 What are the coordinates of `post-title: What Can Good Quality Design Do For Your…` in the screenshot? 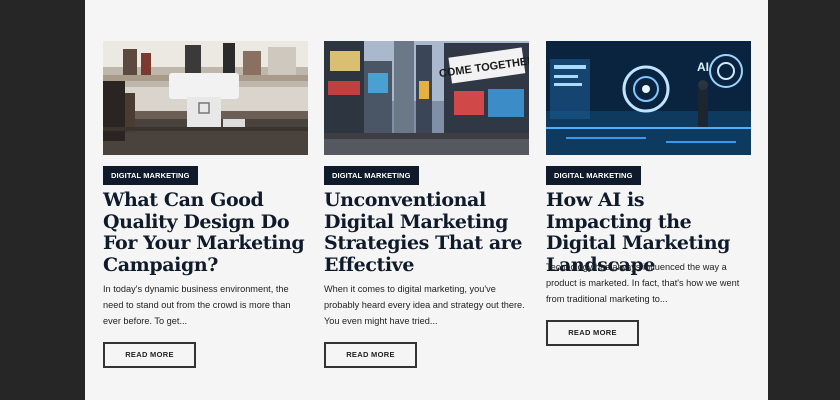 It's located at (205, 232).